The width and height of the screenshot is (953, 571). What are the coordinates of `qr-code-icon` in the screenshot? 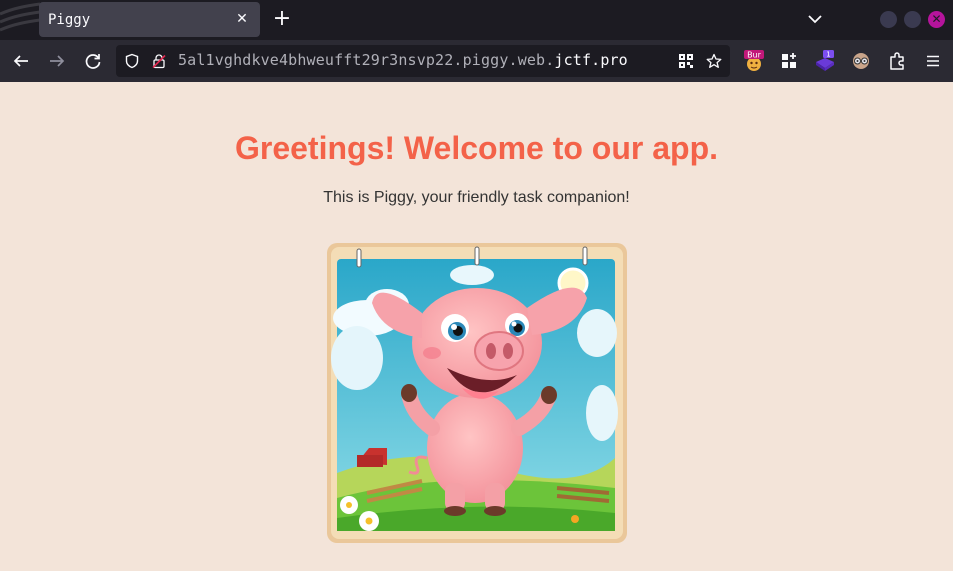 It's located at (686, 61).